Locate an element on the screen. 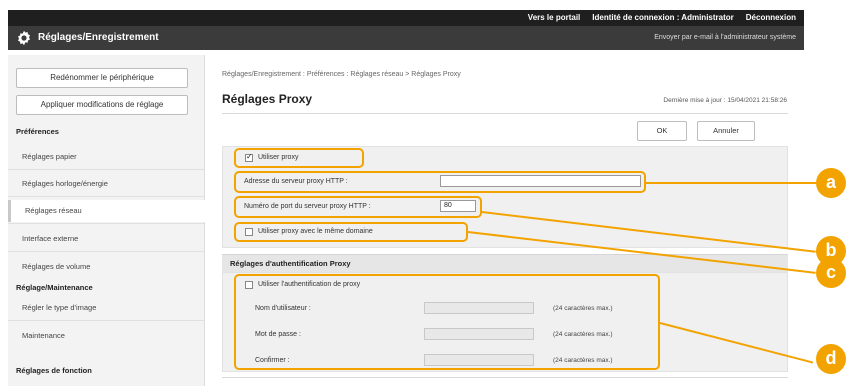  callout-badge-d: d is located at coordinates (831, 359).